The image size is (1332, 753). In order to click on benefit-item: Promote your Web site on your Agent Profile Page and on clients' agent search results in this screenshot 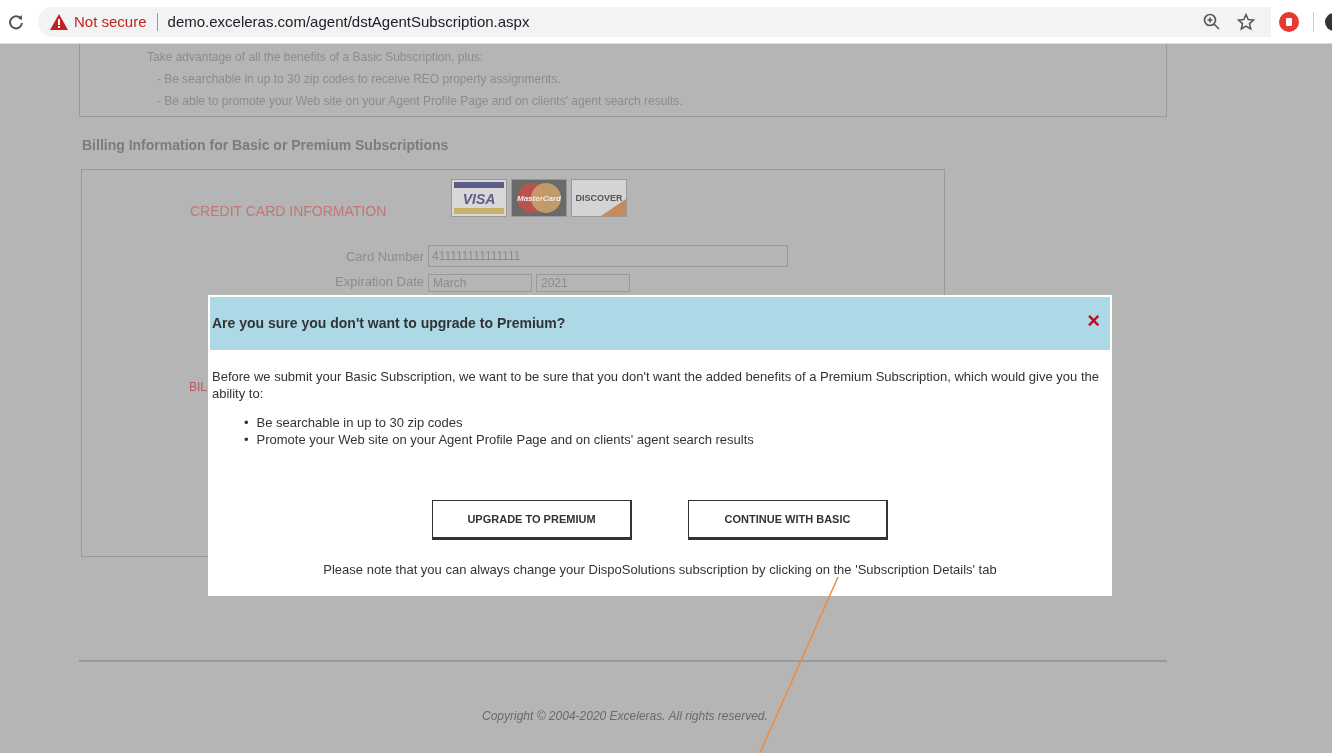, I will do `click(505, 439)`.